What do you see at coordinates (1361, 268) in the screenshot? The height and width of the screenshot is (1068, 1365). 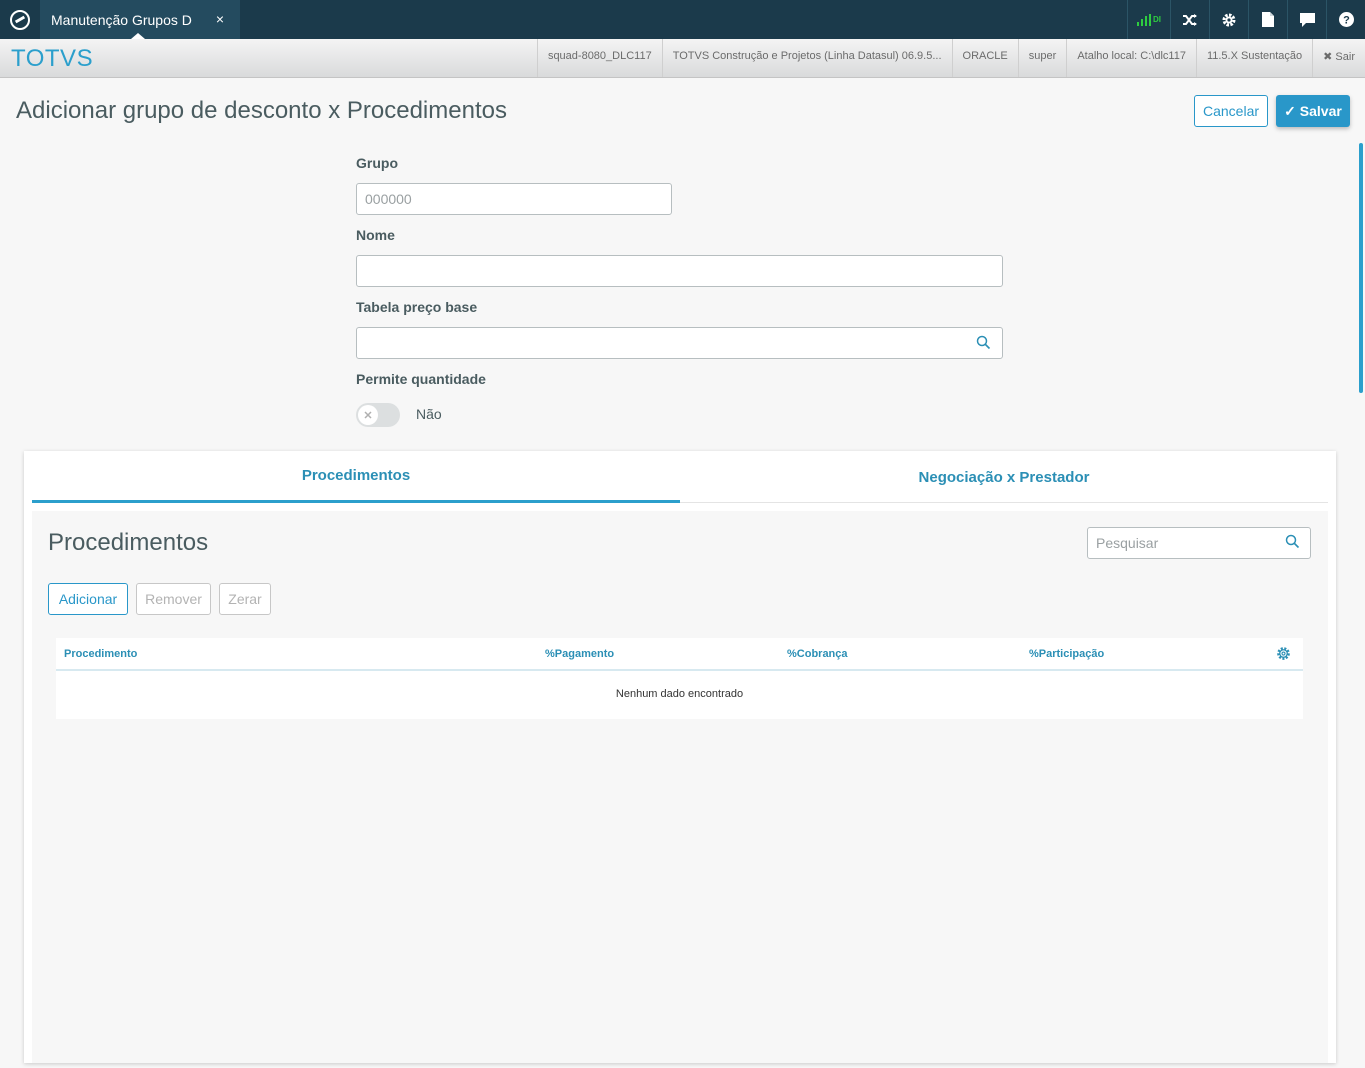 I see `page-scrollbar` at bounding box center [1361, 268].